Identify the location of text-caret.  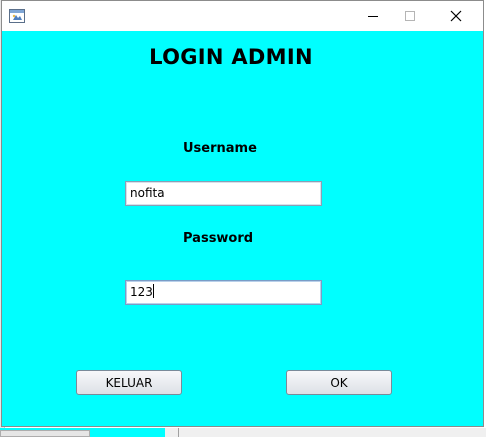
(153, 291).